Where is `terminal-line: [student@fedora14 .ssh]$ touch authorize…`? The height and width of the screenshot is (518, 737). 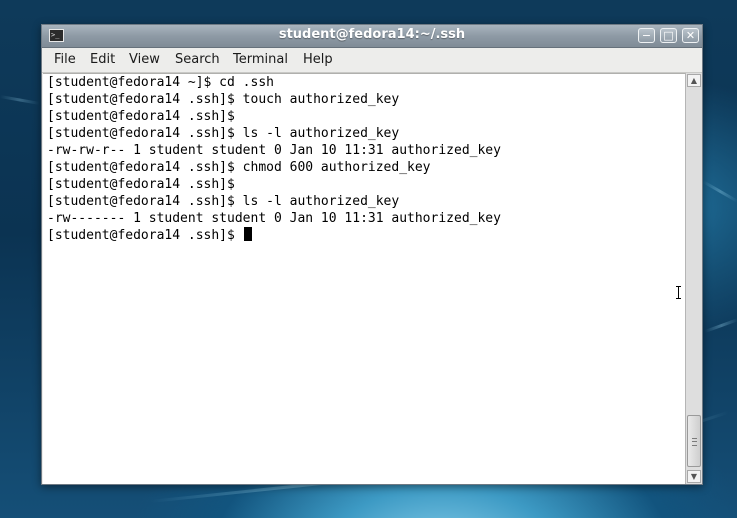
terminal-line: [student@fedora14 .ssh]$ touch authorize… is located at coordinates (223, 99).